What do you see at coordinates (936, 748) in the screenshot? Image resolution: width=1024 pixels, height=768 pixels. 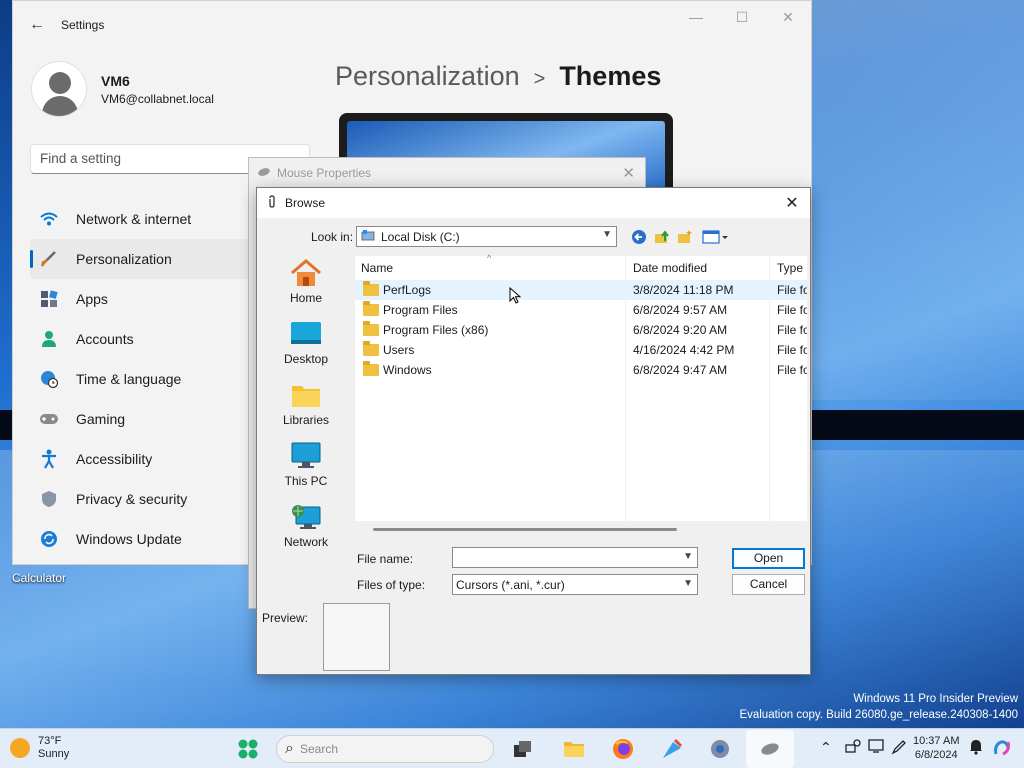 I see `system-clock: 10:37 AM 6/8/2024` at bounding box center [936, 748].